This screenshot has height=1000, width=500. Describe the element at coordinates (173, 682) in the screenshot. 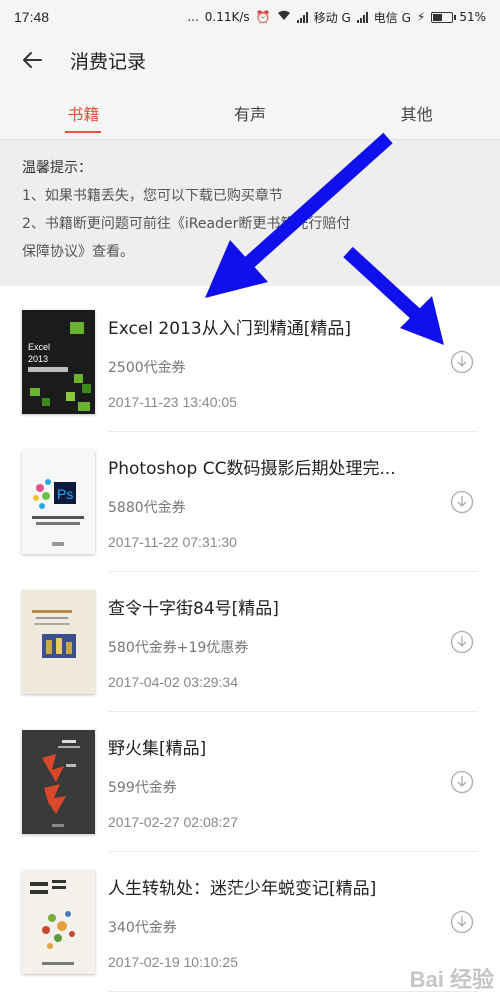

I see `book-date: 2017-04-02 03:29:34` at that location.